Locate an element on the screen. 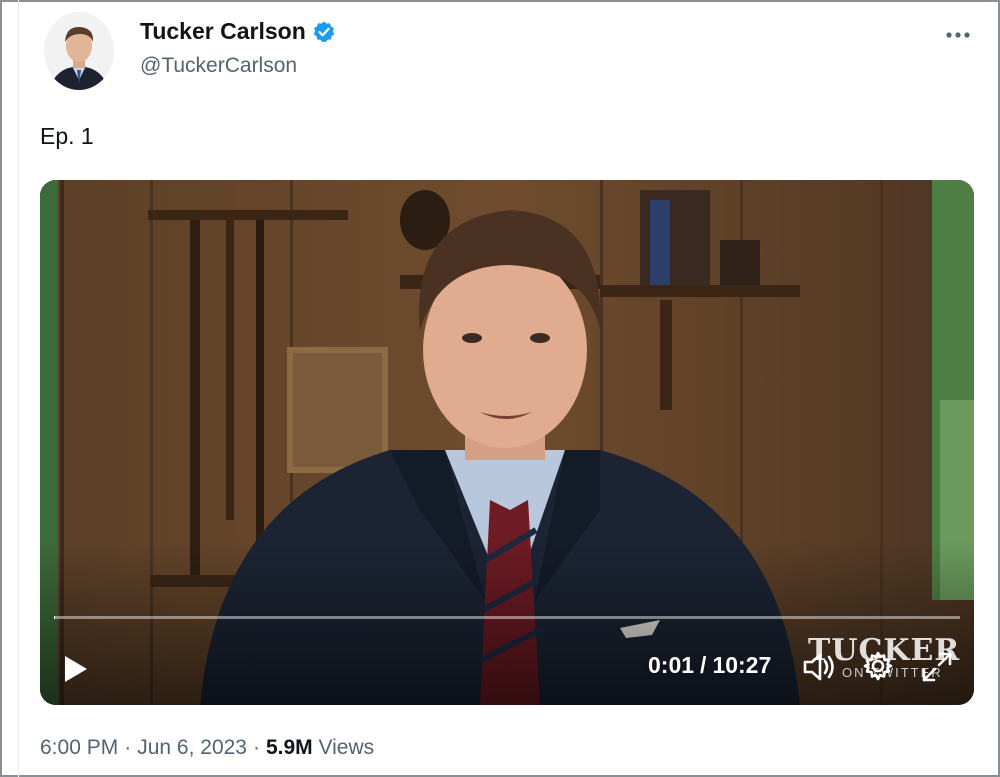 This screenshot has width=1000, height=777. author-name-row: Tucker Carlson is located at coordinates (238, 31).